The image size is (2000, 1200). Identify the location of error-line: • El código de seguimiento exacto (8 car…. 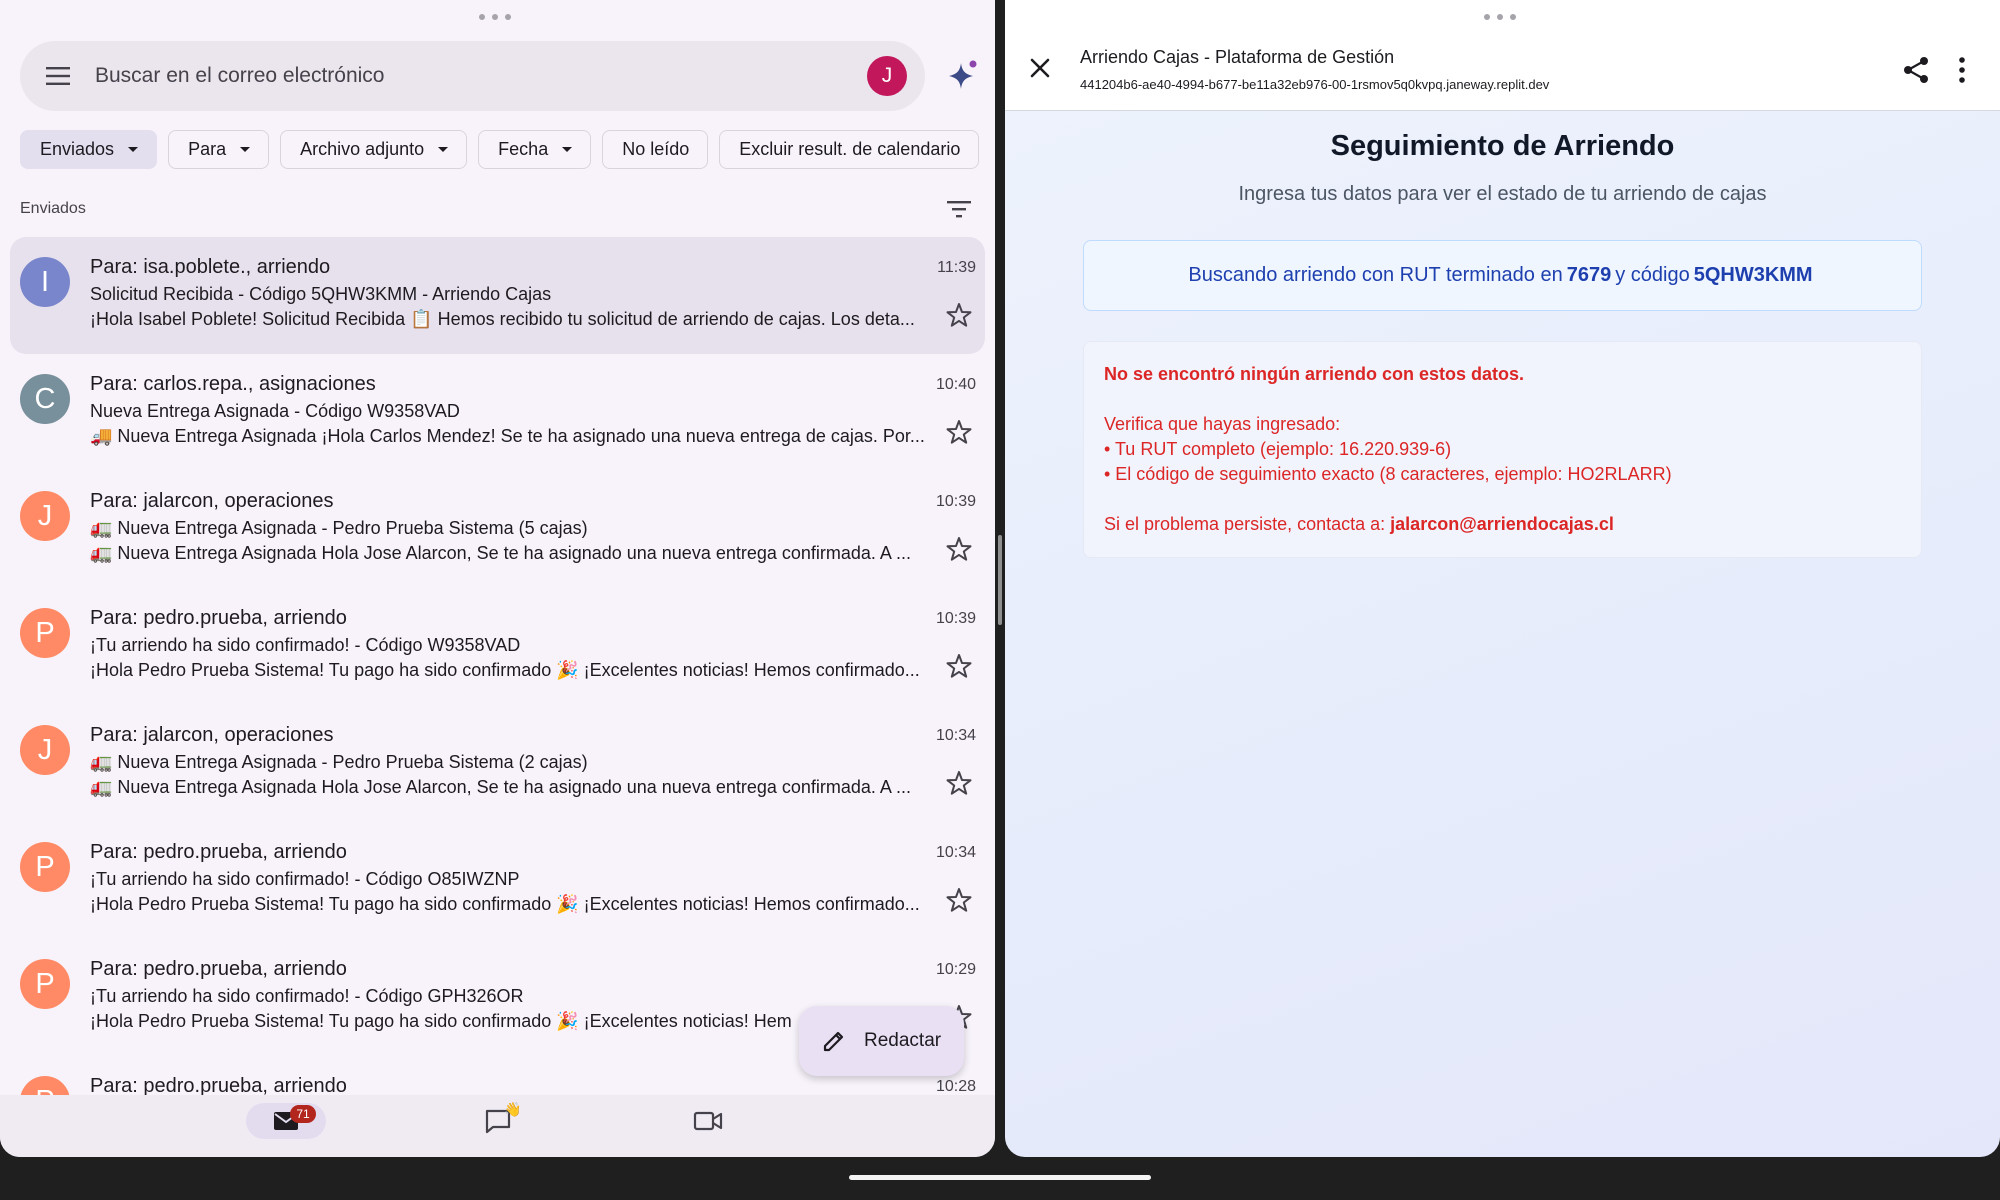
(1388, 474).